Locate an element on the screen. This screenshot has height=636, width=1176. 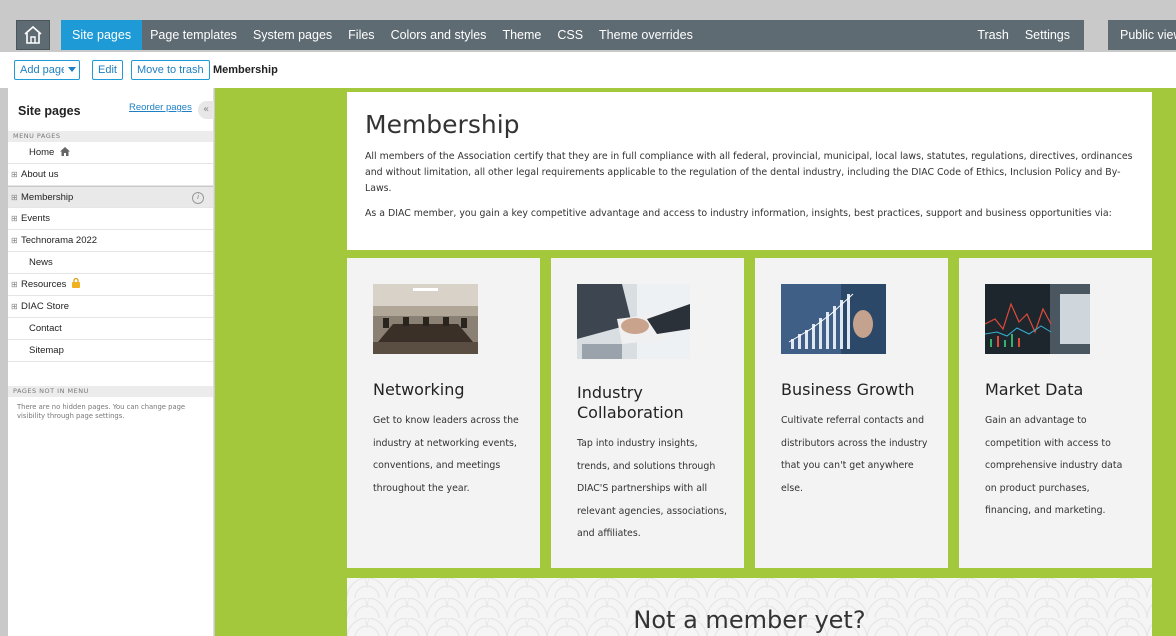
nav-settings: Settings is located at coordinates (1050, 35).